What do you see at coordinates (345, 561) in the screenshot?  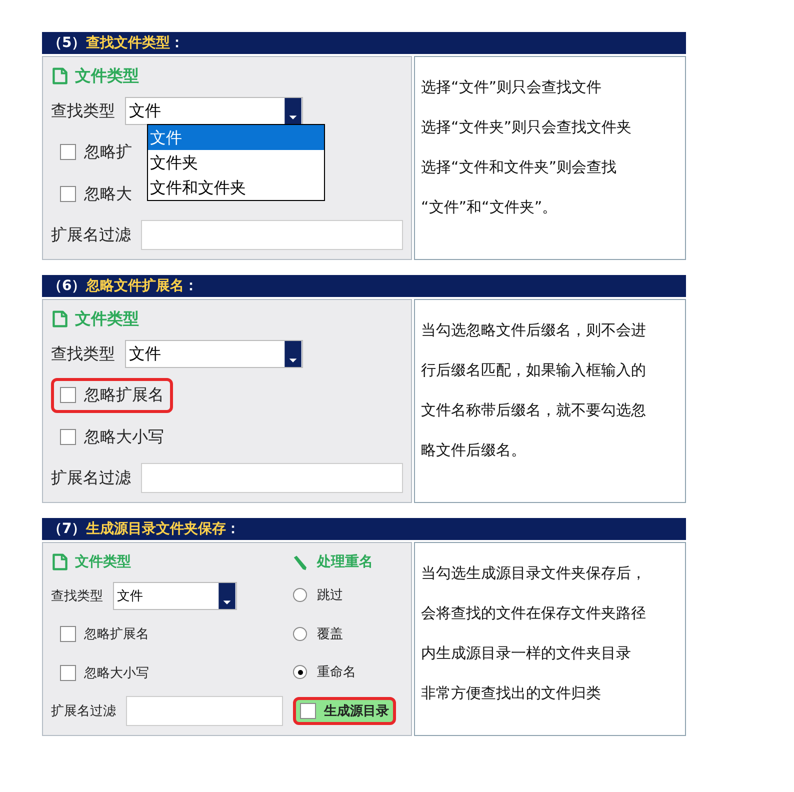 I see `group-heading: 处理重名` at bounding box center [345, 561].